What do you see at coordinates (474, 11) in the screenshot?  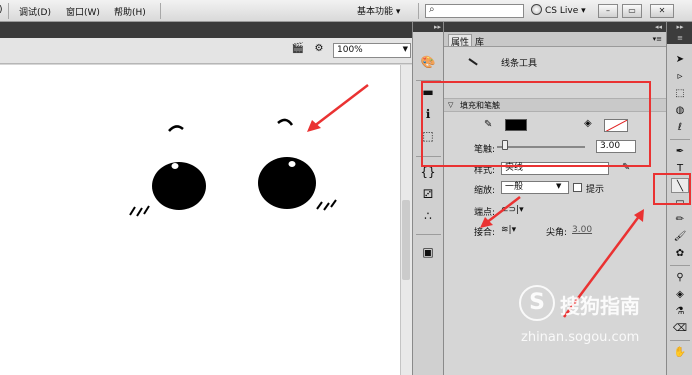 I see `help-search-input: ⌕` at bounding box center [474, 11].